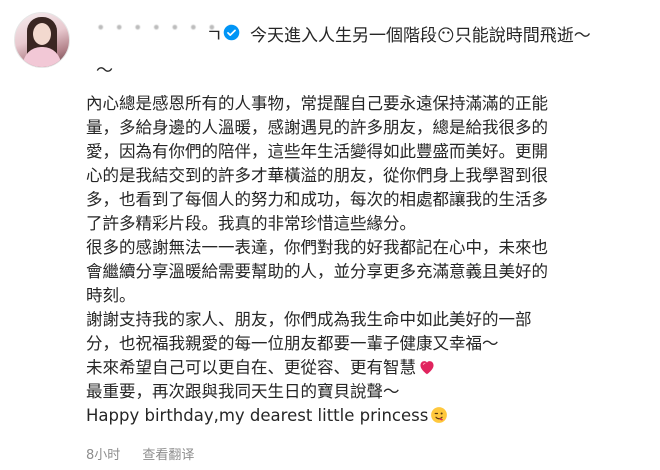 This screenshot has height=470, width=660. I want to click on caption-tilde: ～, so click(104, 71).